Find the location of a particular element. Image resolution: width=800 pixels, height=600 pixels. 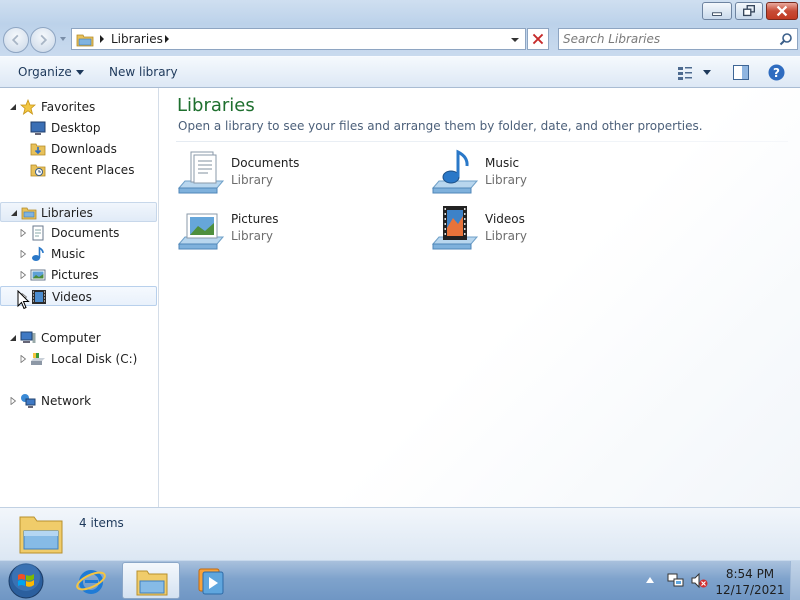

network-status-icon is located at coordinates (675, 580).